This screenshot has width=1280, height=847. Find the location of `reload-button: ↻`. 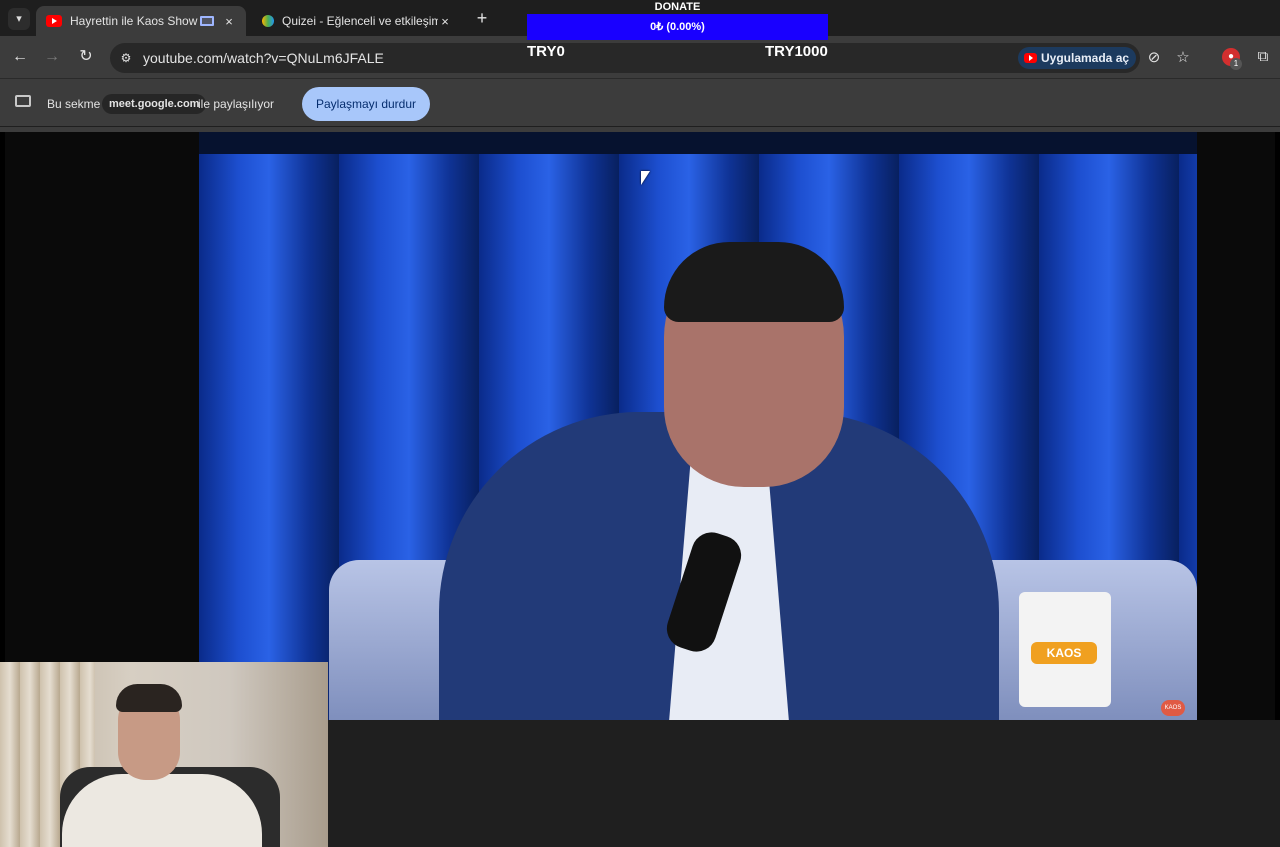

reload-button: ↻ is located at coordinates (86, 57).